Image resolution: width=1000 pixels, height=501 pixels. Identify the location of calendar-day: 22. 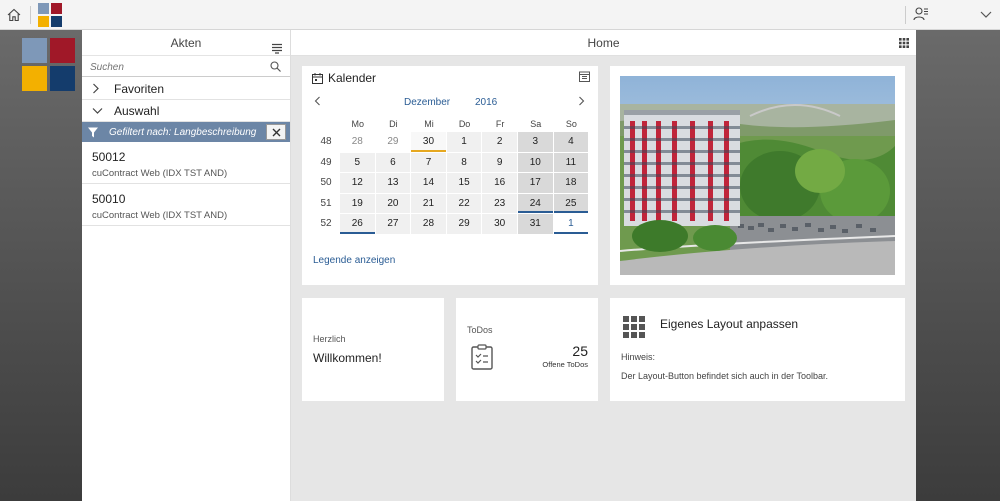
(464, 203).